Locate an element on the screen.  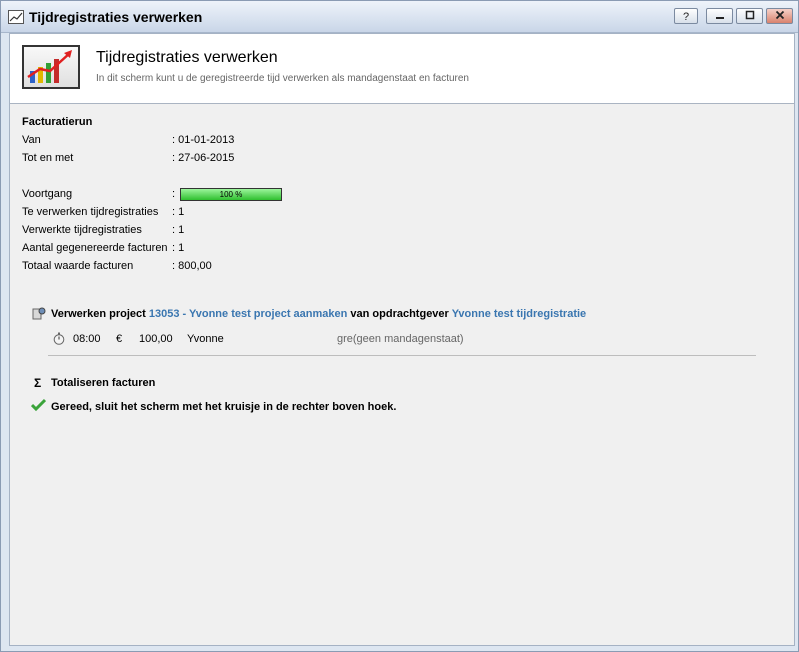
entry-amount: 100,00 is located at coordinates (156, 339).